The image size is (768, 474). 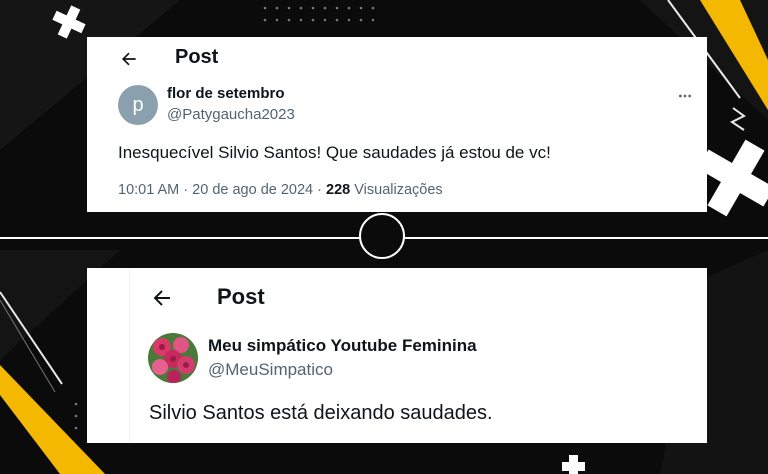 I want to click on display-name: Meu simpático Youtube Feminina, so click(x=342, y=346).